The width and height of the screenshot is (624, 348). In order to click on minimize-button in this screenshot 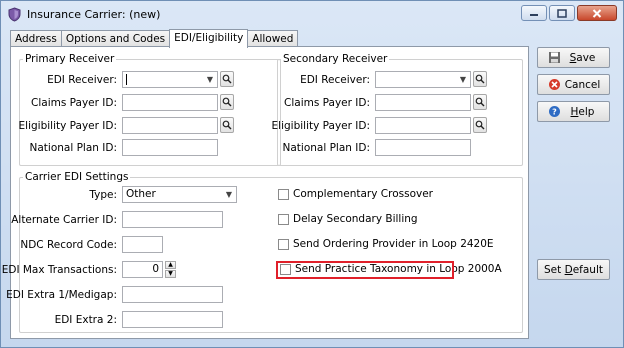, I will do `click(534, 13)`.